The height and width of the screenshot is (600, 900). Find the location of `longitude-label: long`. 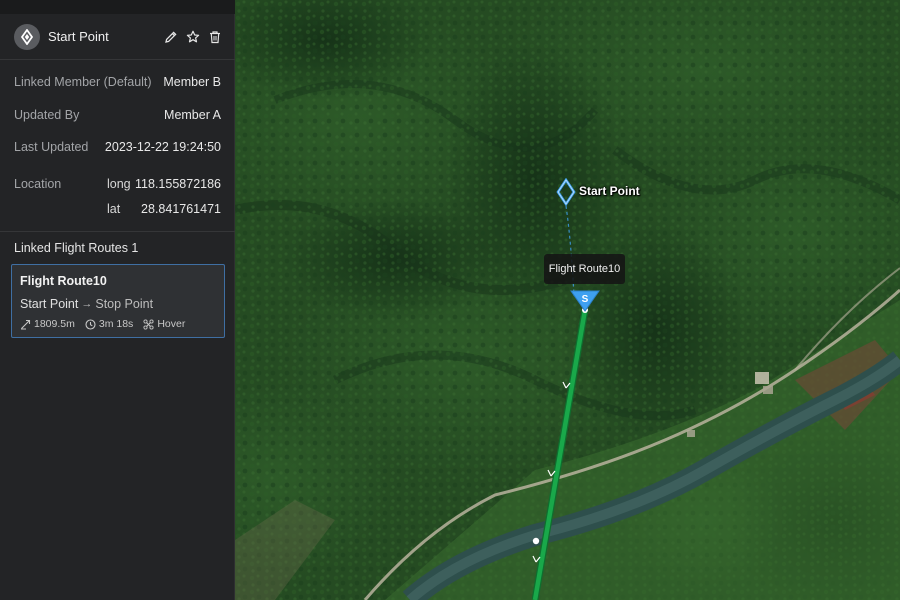

longitude-label: long is located at coordinates (119, 184).